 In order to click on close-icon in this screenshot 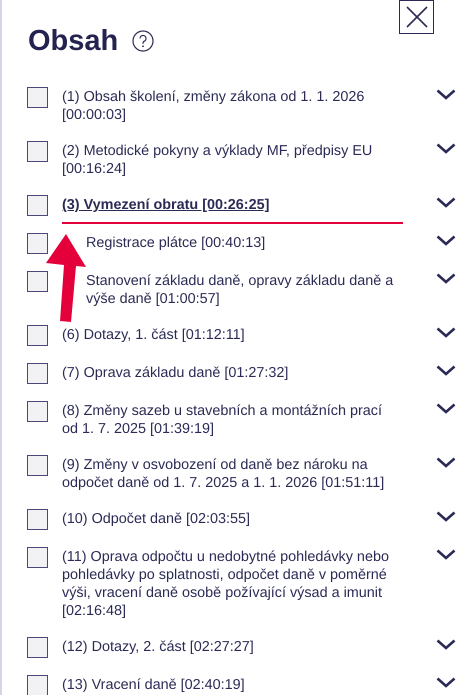, I will do `click(416, 17)`.